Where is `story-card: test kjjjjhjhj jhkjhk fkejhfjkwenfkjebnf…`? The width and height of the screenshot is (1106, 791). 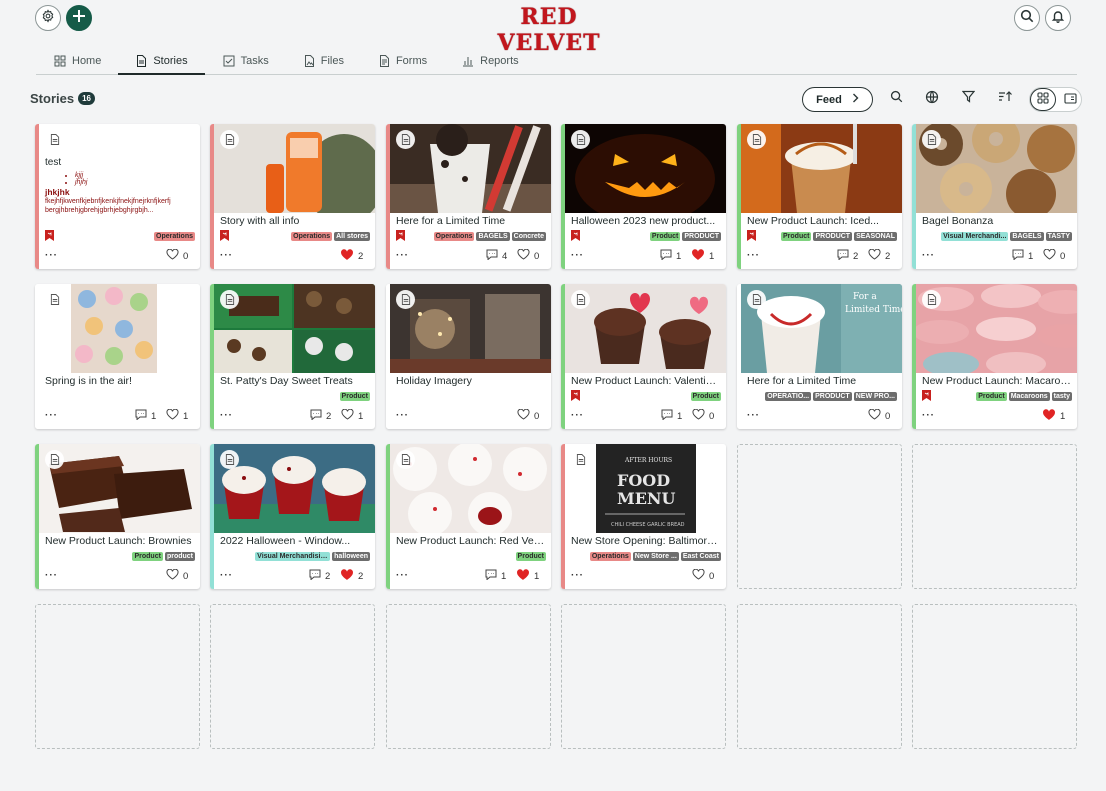
story-card: test kjjjjhjhj jhkjhk fkejhfjkwenfkjebnf… is located at coordinates (117, 196).